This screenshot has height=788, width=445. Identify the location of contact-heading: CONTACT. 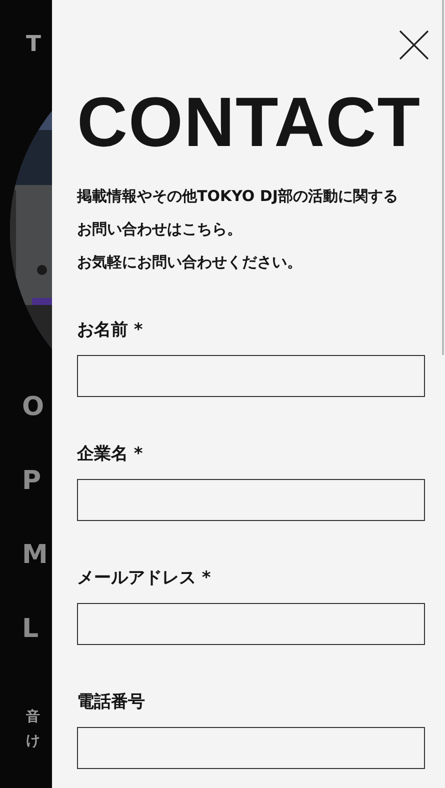
(249, 122).